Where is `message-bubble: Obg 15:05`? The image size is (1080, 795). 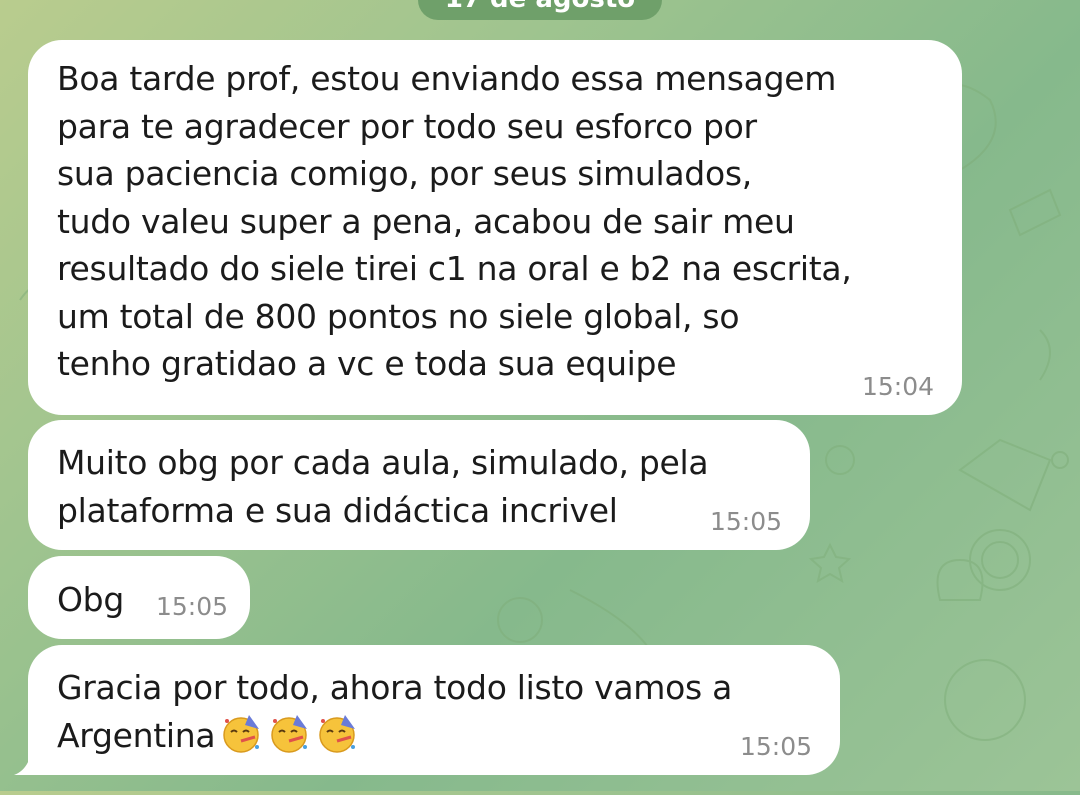
message-bubble: Obg 15:05 is located at coordinates (139, 597).